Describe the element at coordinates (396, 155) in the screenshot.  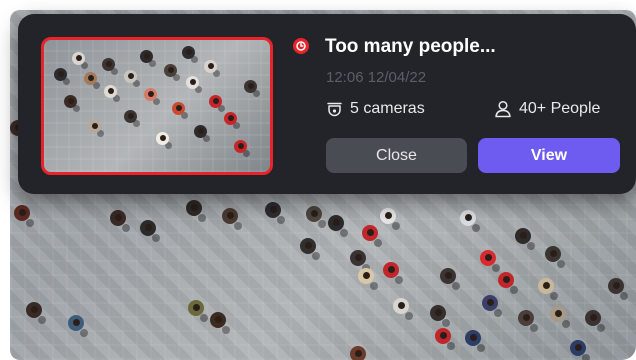
I see `close-button: Close` at that location.